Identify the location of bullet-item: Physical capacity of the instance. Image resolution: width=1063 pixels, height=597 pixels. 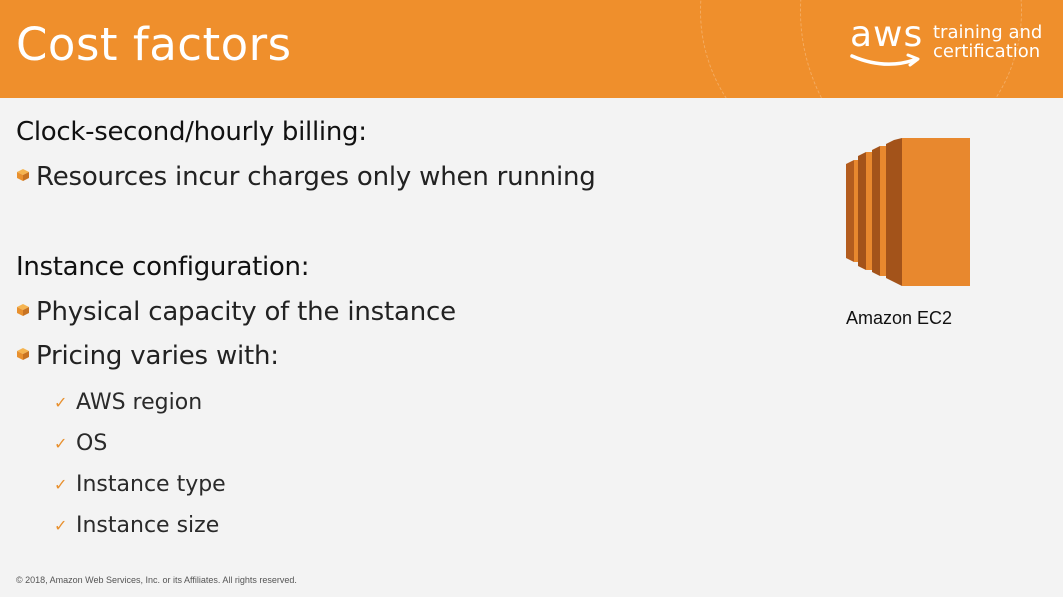
(236, 312).